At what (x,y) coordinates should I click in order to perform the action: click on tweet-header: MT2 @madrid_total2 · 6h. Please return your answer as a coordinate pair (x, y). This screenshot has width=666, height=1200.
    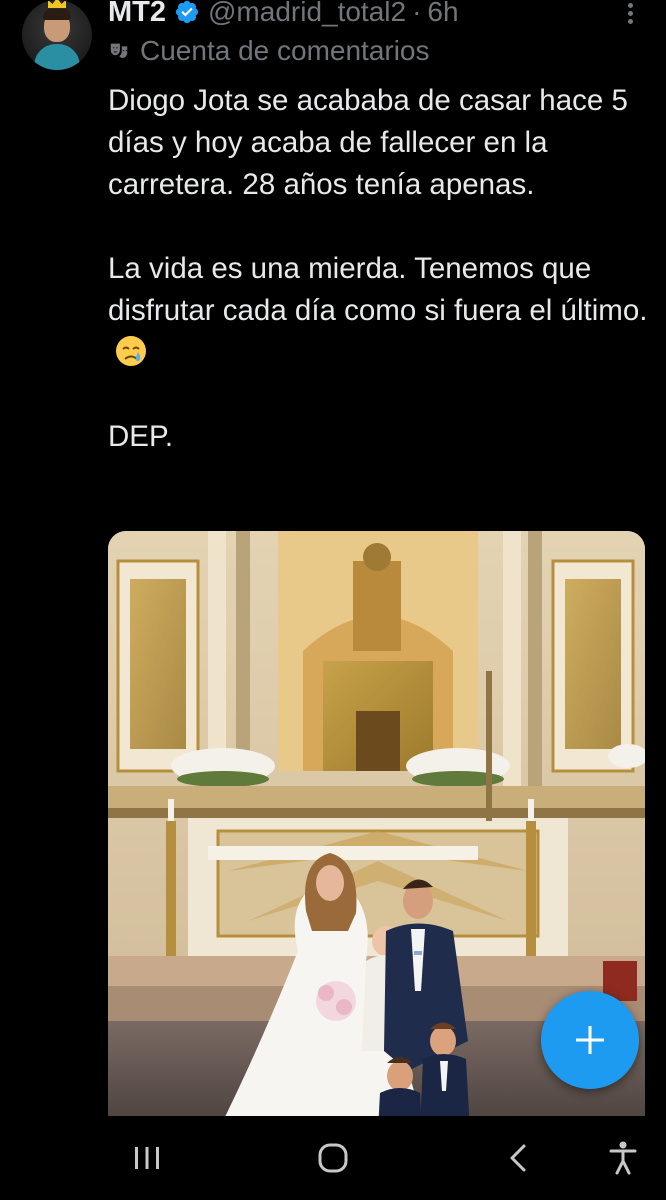
    Looking at the image, I should click on (283, 15).